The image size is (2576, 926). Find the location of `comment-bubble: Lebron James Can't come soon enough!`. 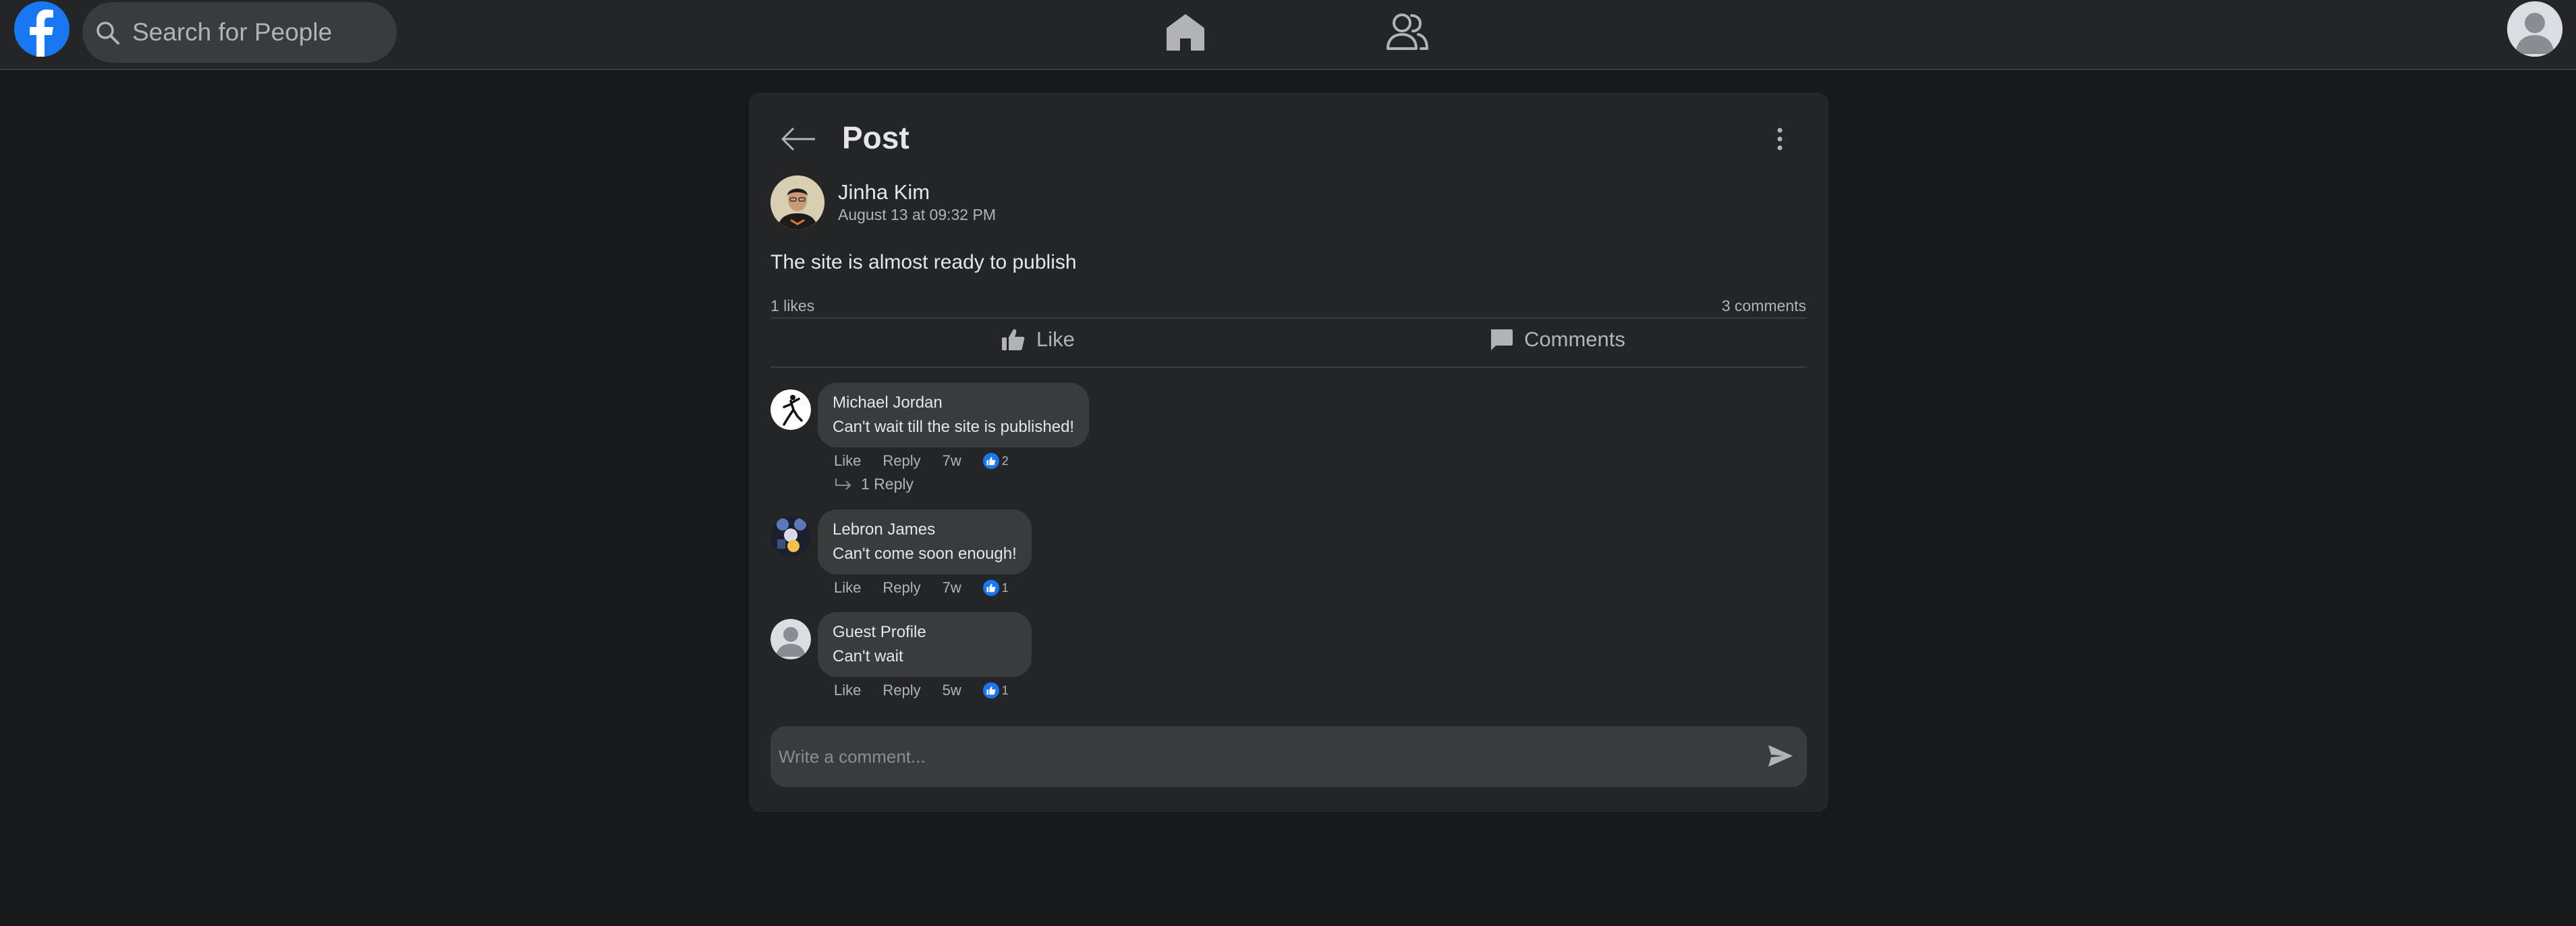

comment-bubble: Lebron James Can't come soon enough! is located at coordinates (925, 542).